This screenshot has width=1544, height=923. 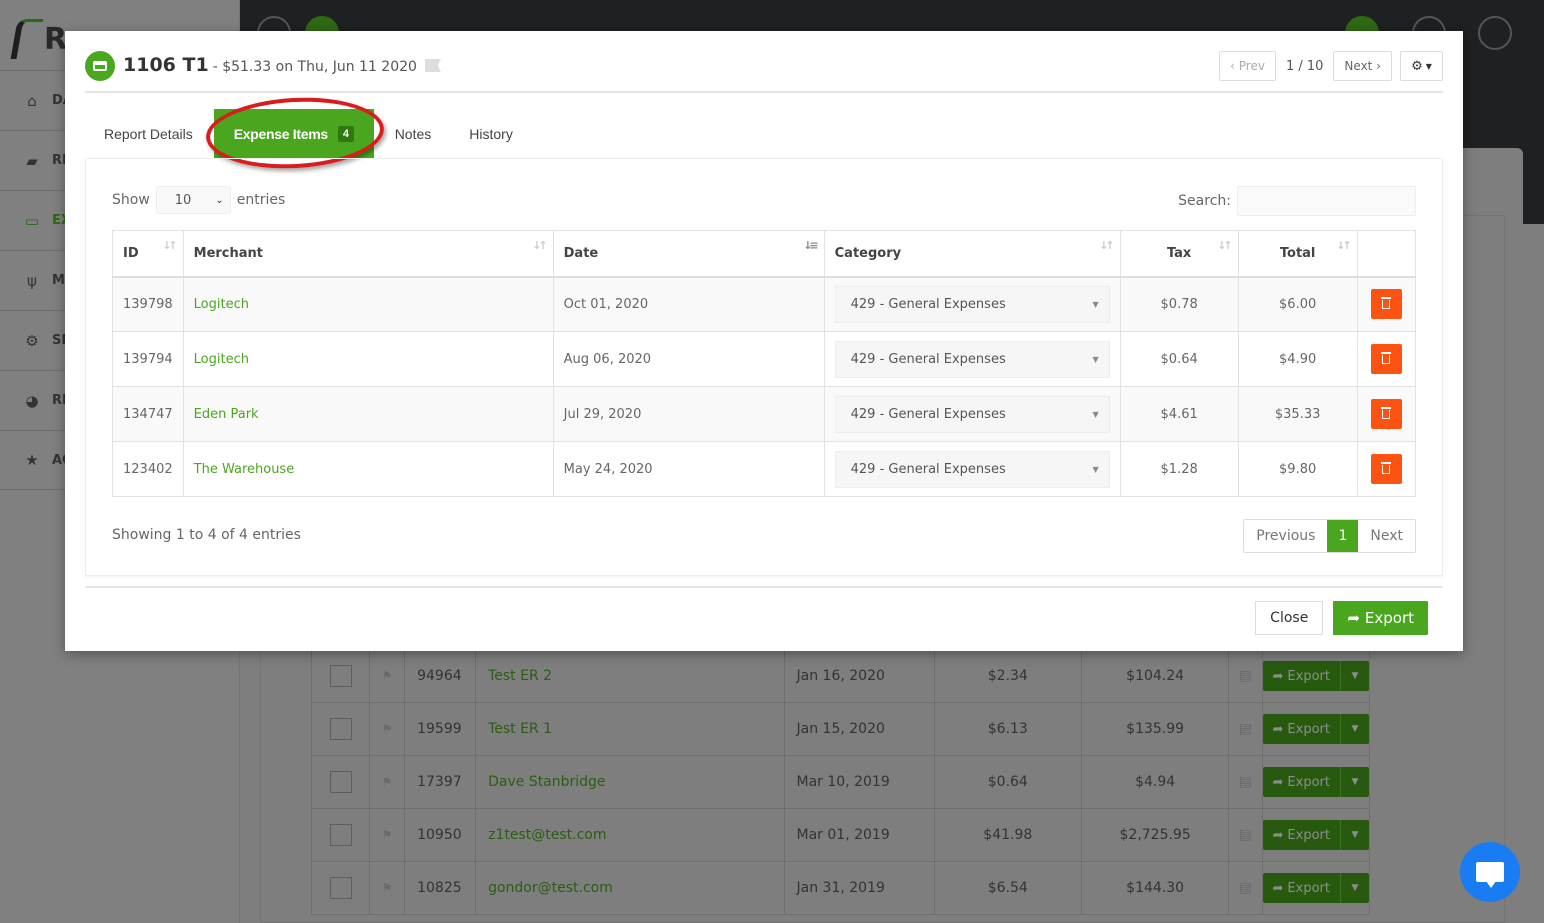 What do you see at coordinates (688, 254) in the screenshot?
I see `column-header-date: Date ↓≡` at bounding box center [688, 254].